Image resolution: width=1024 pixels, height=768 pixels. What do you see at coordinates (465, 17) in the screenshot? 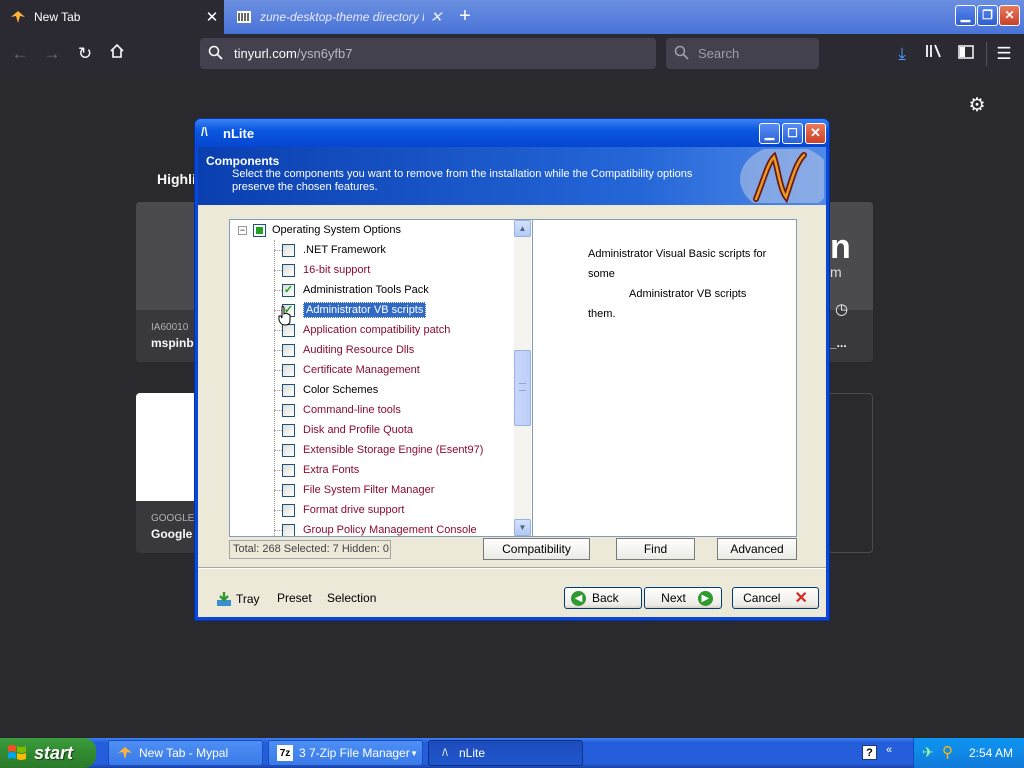
I see `new-tab-plus-icon: +` at bounding box center [465, 17].